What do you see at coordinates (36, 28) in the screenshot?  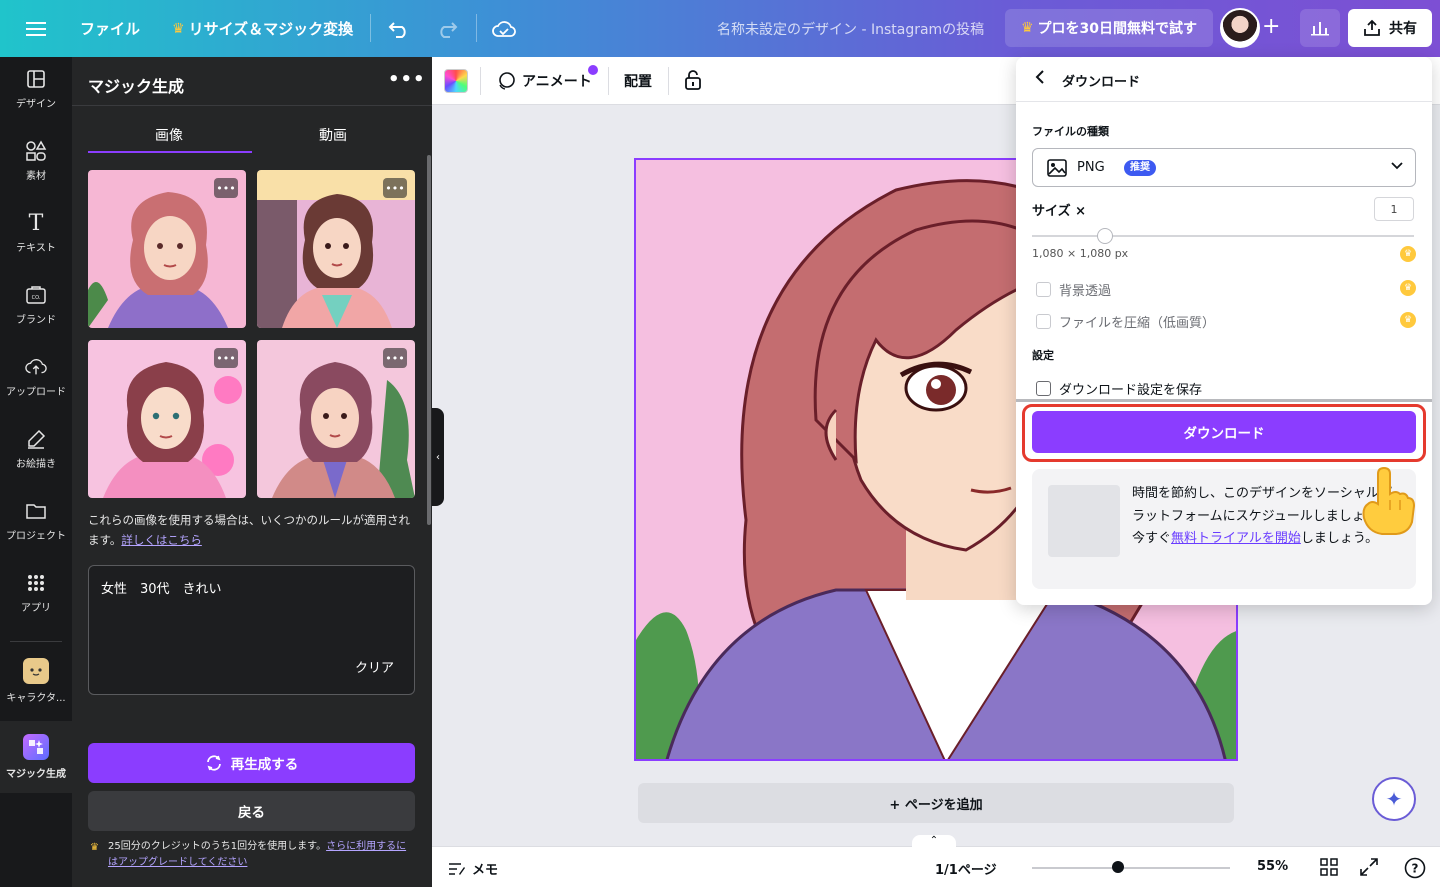 I see `menu-icon` at bounding box center [36, 28].